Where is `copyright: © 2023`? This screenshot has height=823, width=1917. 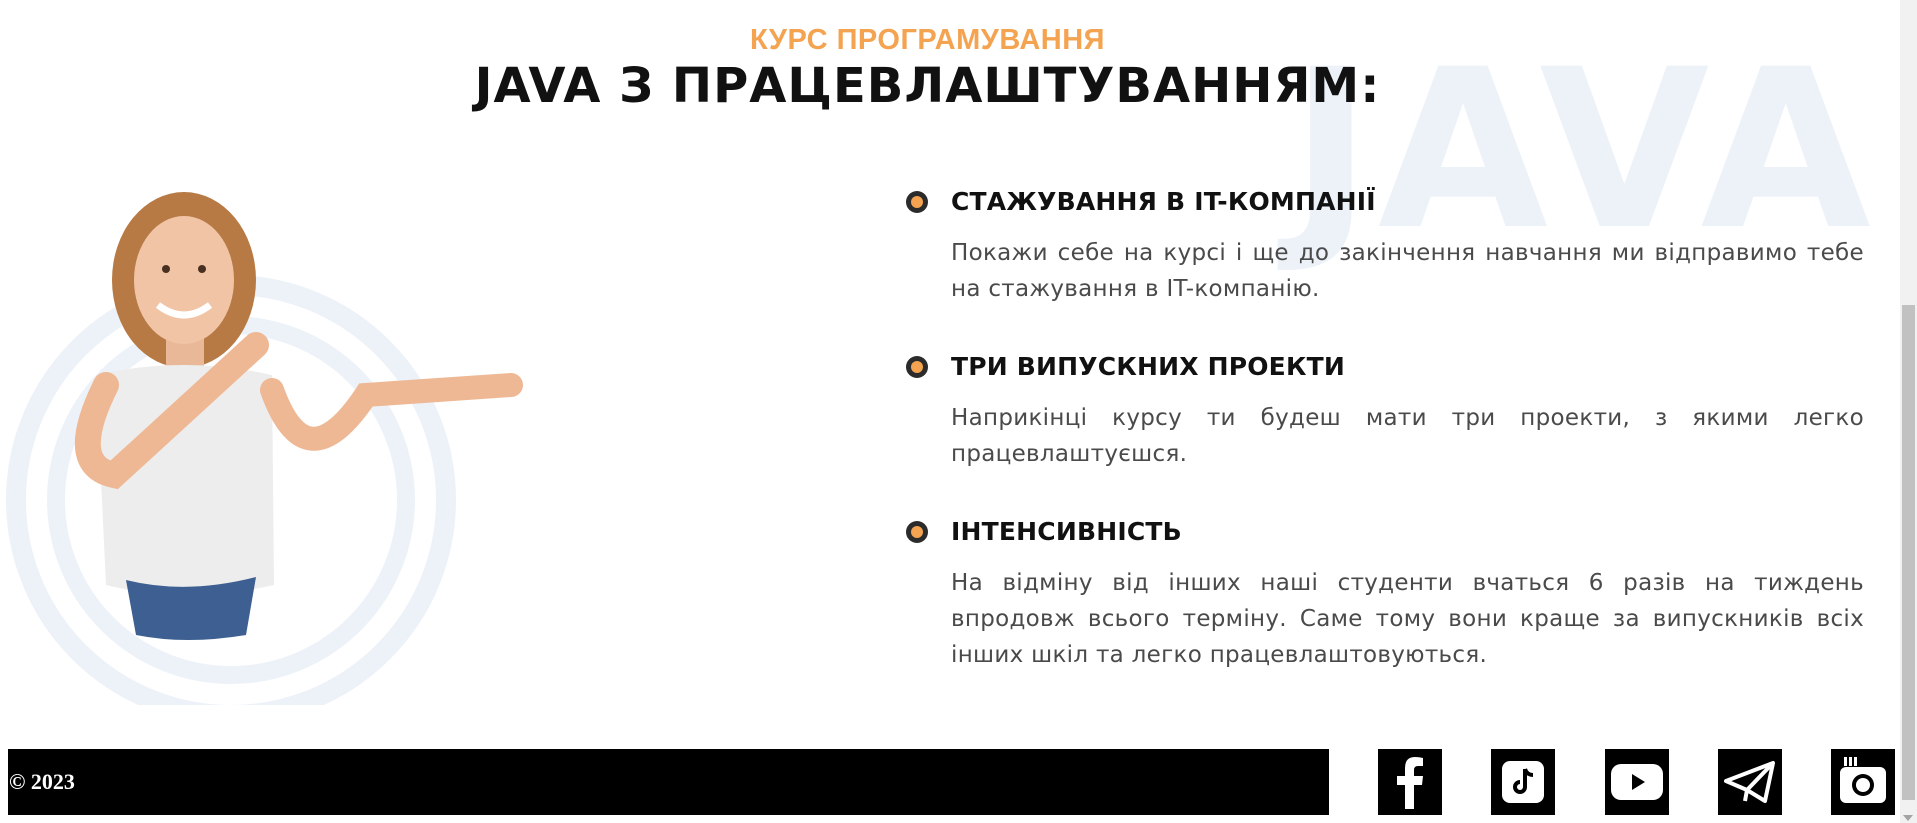
copyright: © 2023 is located at coordinates (42, 781).